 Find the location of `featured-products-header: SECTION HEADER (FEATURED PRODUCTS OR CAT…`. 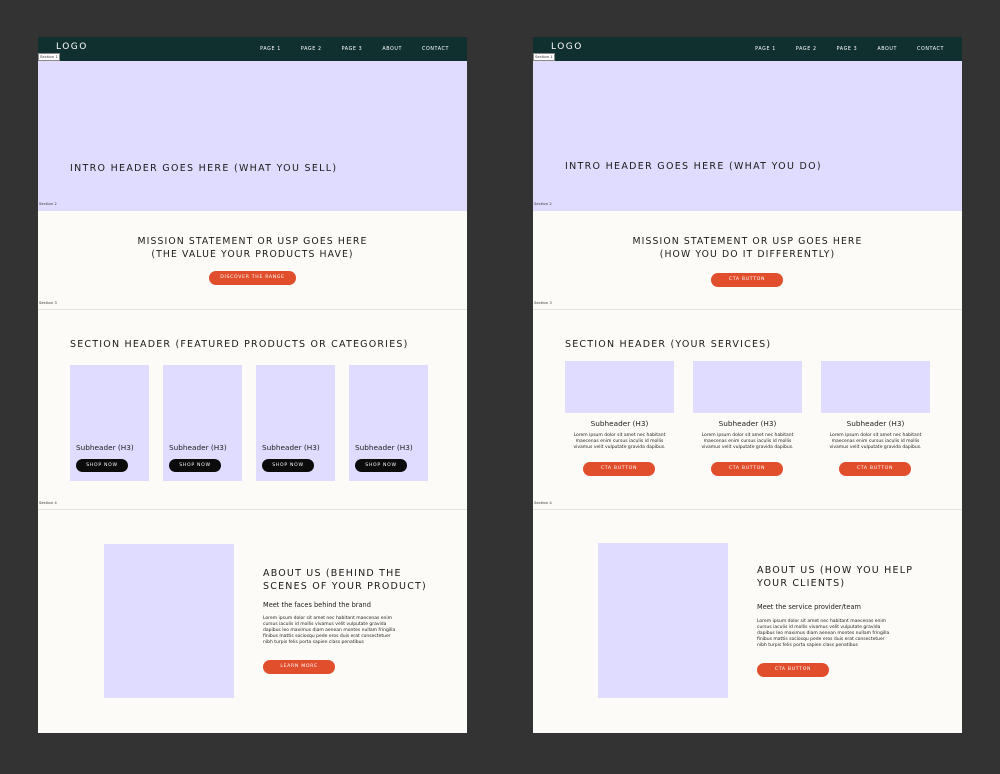

featured-products-header: SECTION HEADER (FEATURED PRODUCTS OR CAT… is located at coordinates (239, 344).